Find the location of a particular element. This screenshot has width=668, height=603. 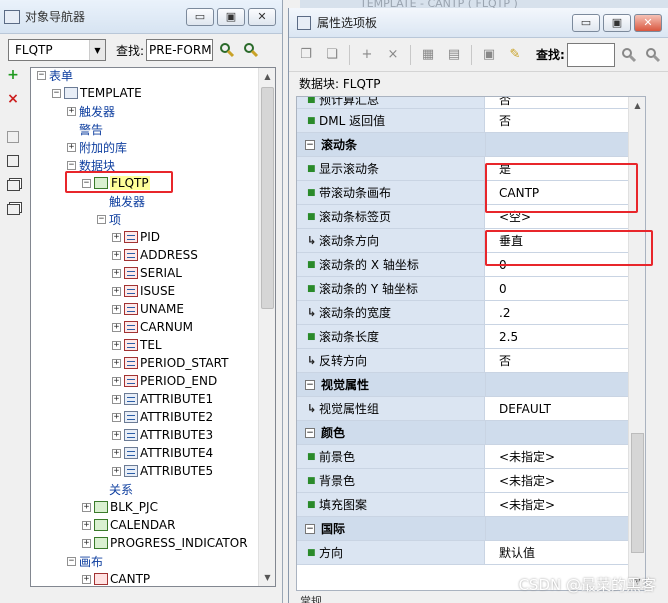

property-row: ↳ 反转方向否 is located at coordinates (471, 361).